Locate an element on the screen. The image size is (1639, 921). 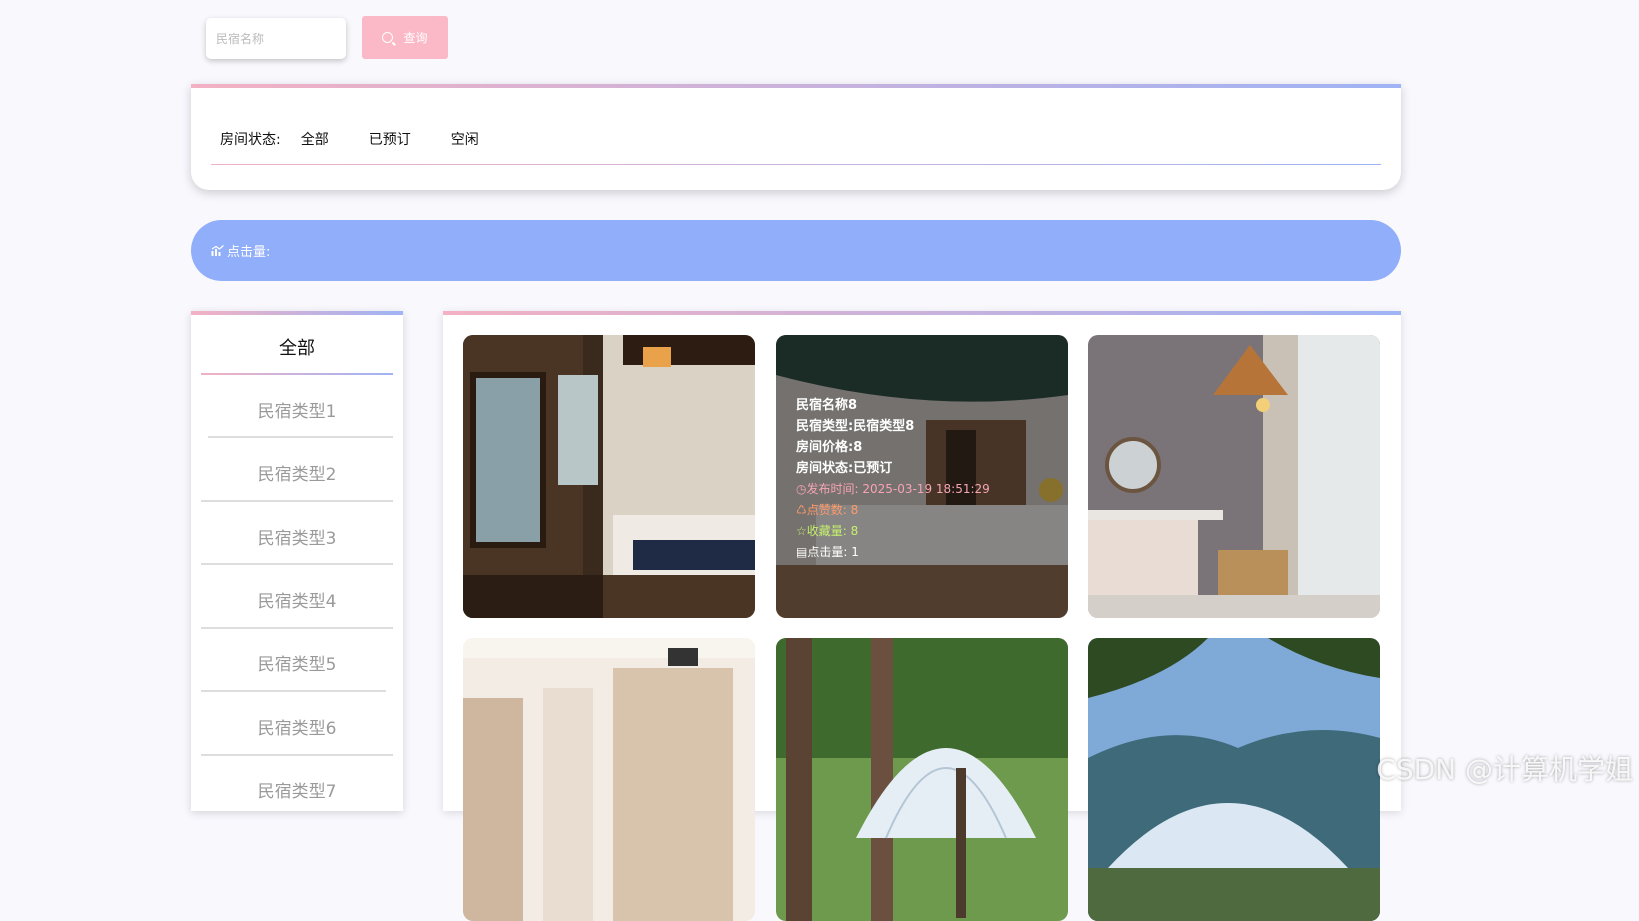
clock-icon: ◷ is located at coordinates (801, 489).